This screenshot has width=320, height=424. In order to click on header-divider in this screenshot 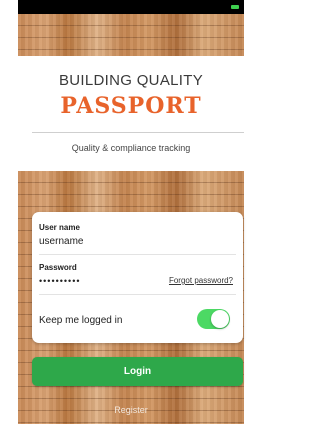, I will do `click(138, 132)`.